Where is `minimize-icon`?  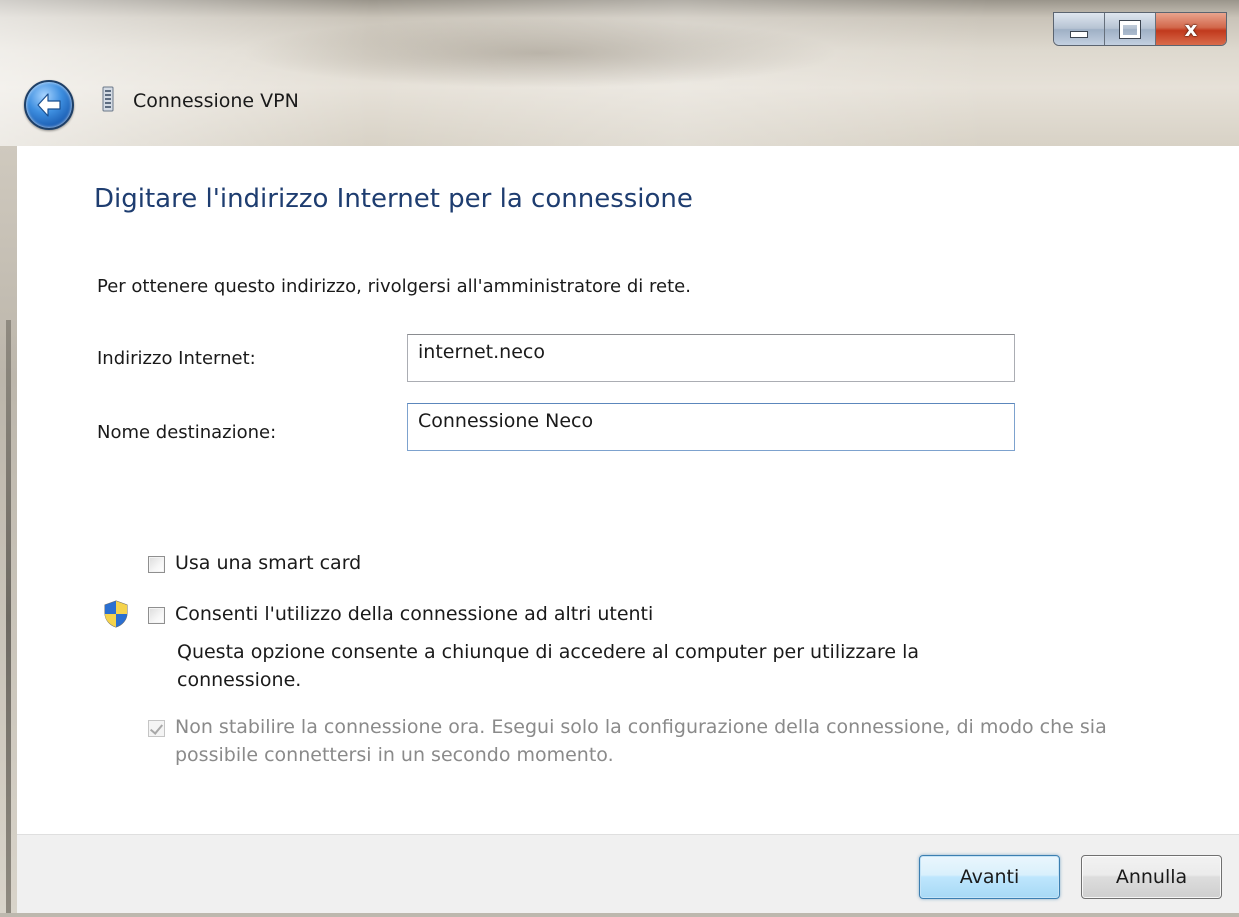 minimize-icon is located at coordinates (1079, 34).